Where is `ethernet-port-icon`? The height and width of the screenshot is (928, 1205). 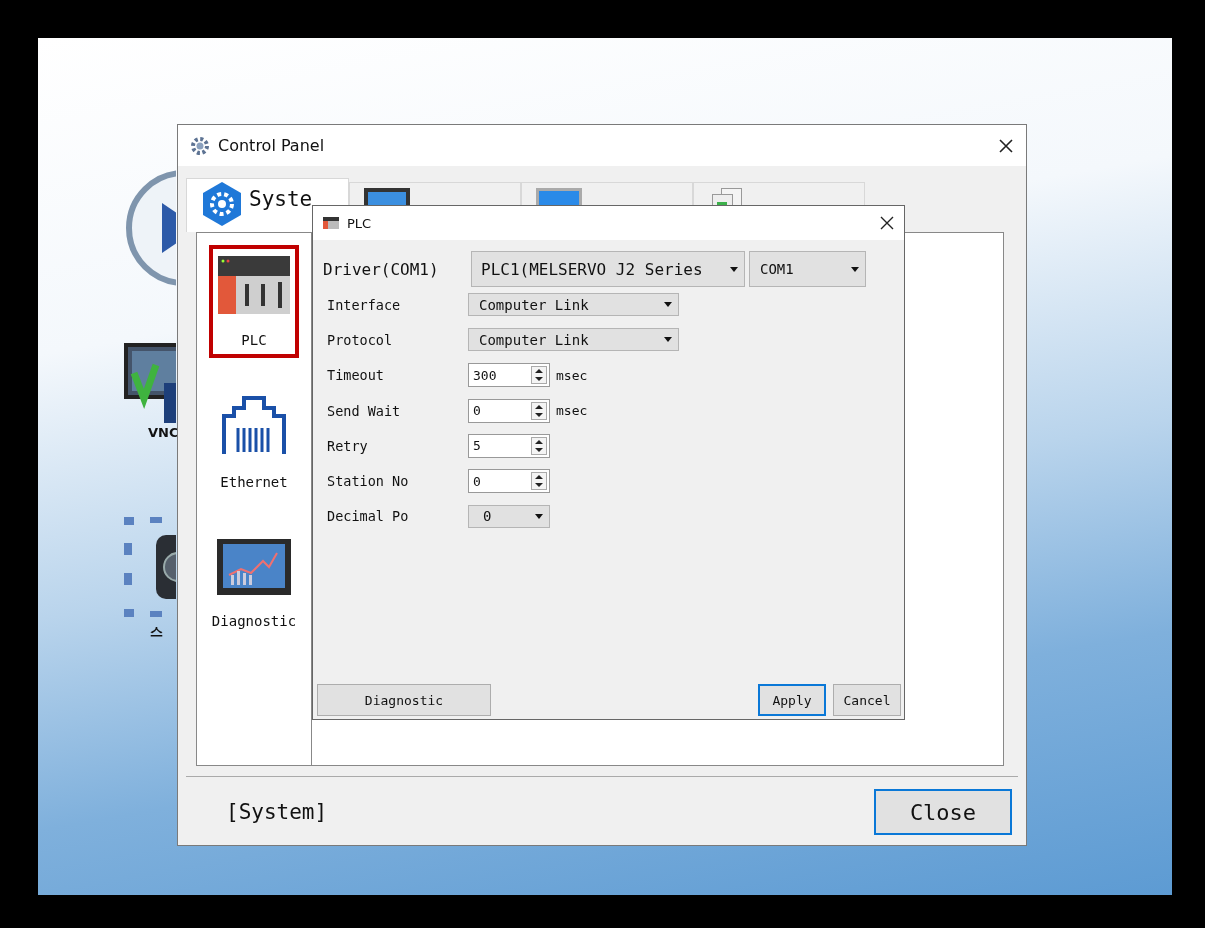 ethernet-port-icon is located at coordinates (254, 425).